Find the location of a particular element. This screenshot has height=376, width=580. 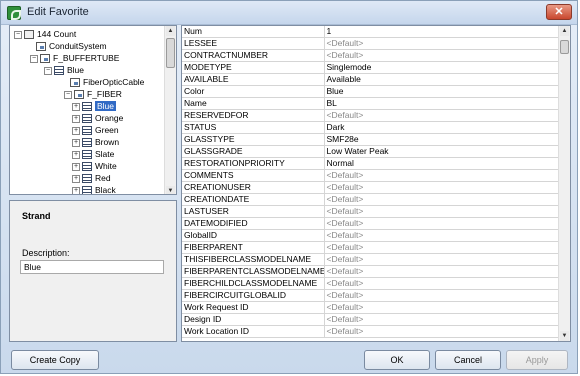

property-row: FIBERPARENTCLASSMODELNAME <Default> is located at coordinates (371, 272).